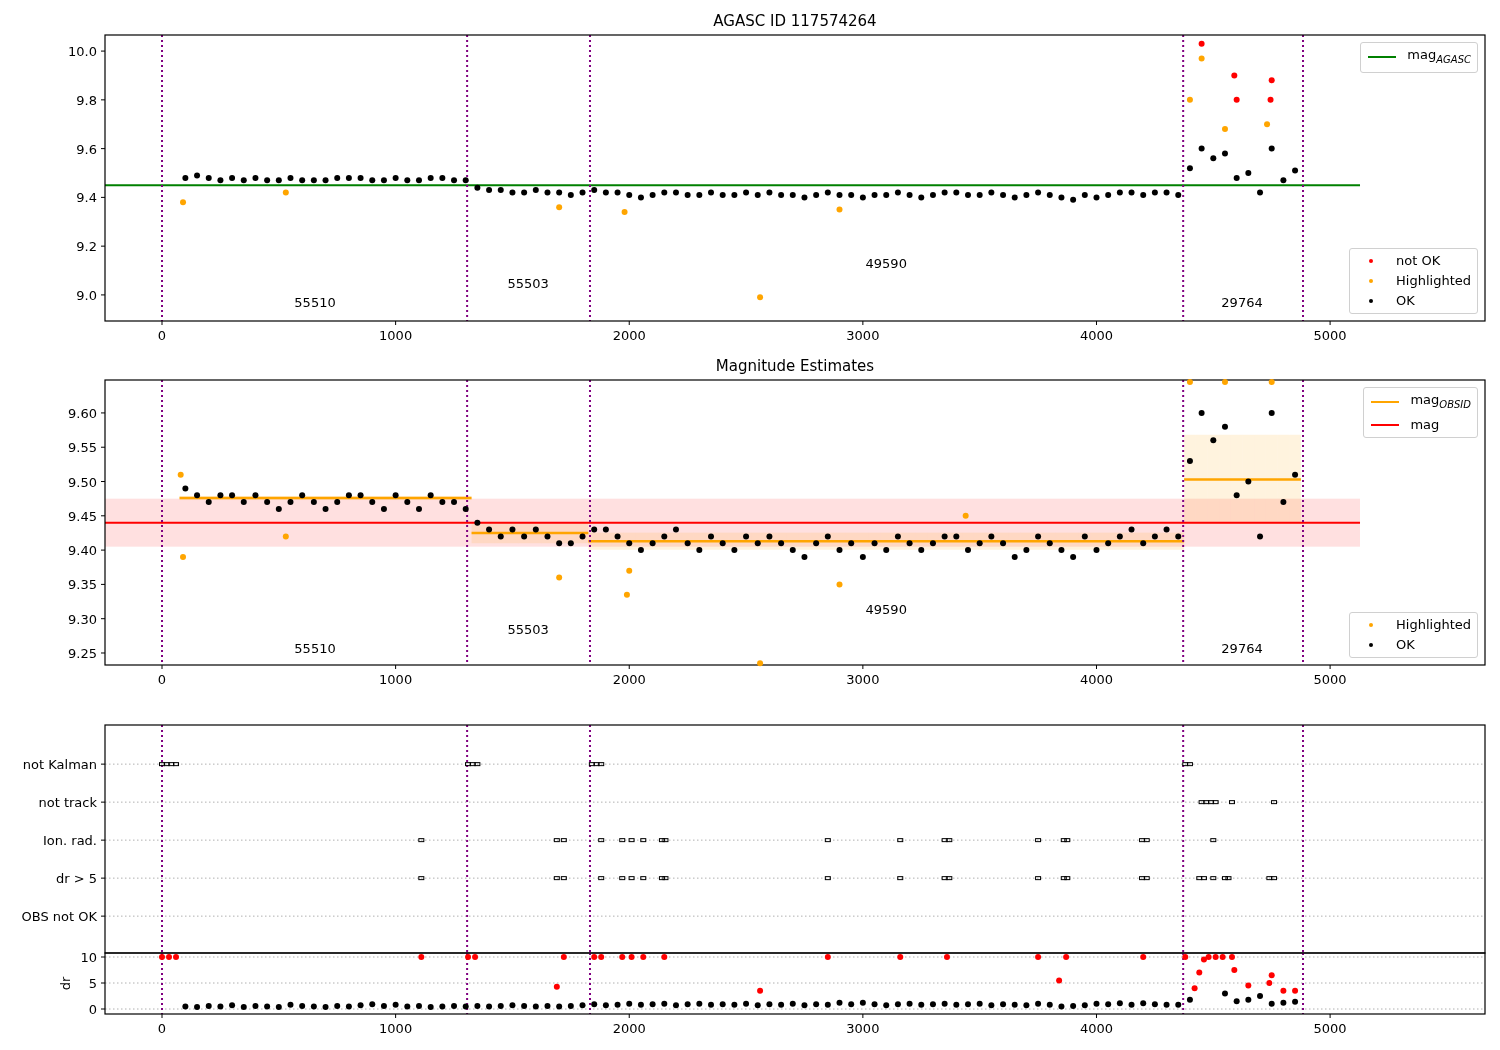 This screenshot has height=1050, width=1500. I want to click on category-label: OBS not OK, so click(59, 917).